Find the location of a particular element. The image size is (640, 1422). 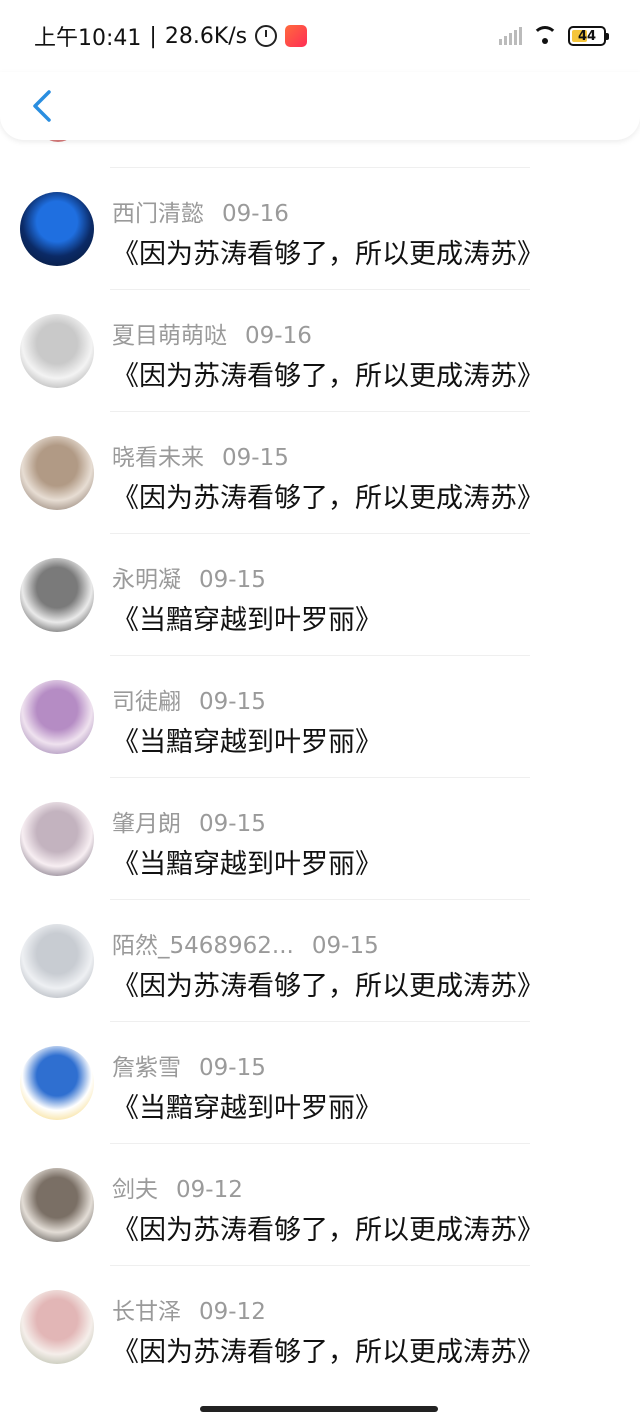

list-item: 夏目萌萌哒 09-16 《因为苏涛看够了，所以更成涛苏》 is located at coordinates (320, 350).